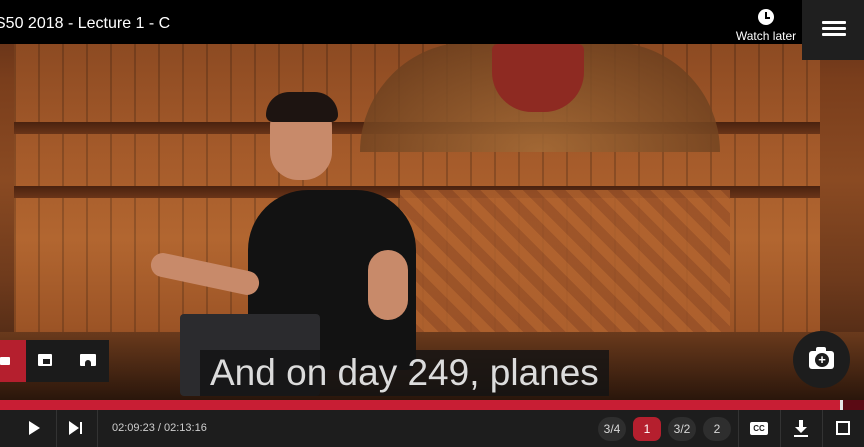 This screenshot has height=447, width=864. Describe the element at coordinates (404, 373) in the screenshot. I see `subtitle-caption: And on day 249, planes` at that location.